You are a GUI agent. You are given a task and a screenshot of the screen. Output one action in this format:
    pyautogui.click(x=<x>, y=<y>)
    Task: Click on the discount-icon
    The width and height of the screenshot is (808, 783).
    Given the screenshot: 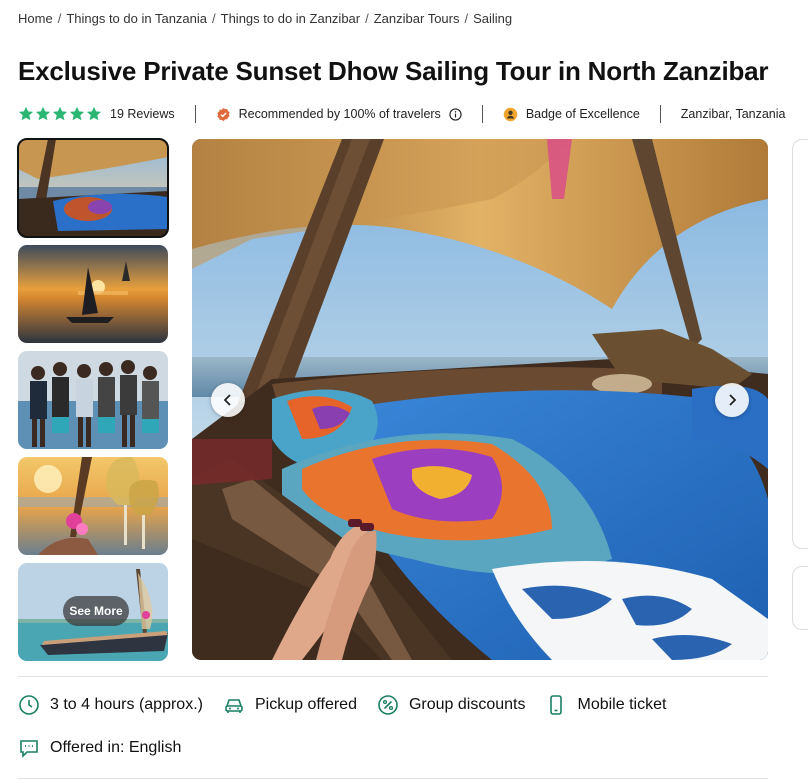 What is the action you would take?
    pyautogui.click(x=388, y=705)
    